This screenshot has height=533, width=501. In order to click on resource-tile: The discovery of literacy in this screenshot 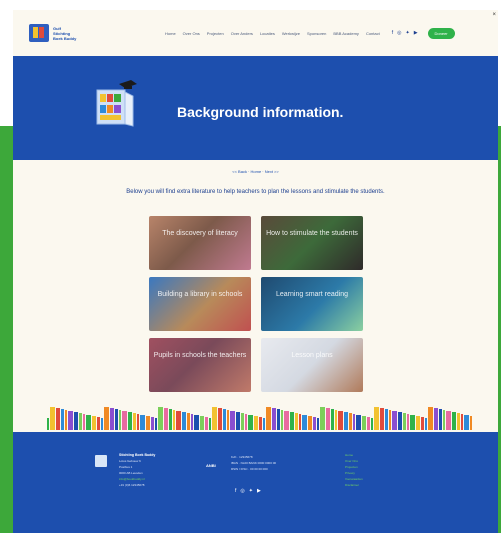, I will do `click(200, 243)`.